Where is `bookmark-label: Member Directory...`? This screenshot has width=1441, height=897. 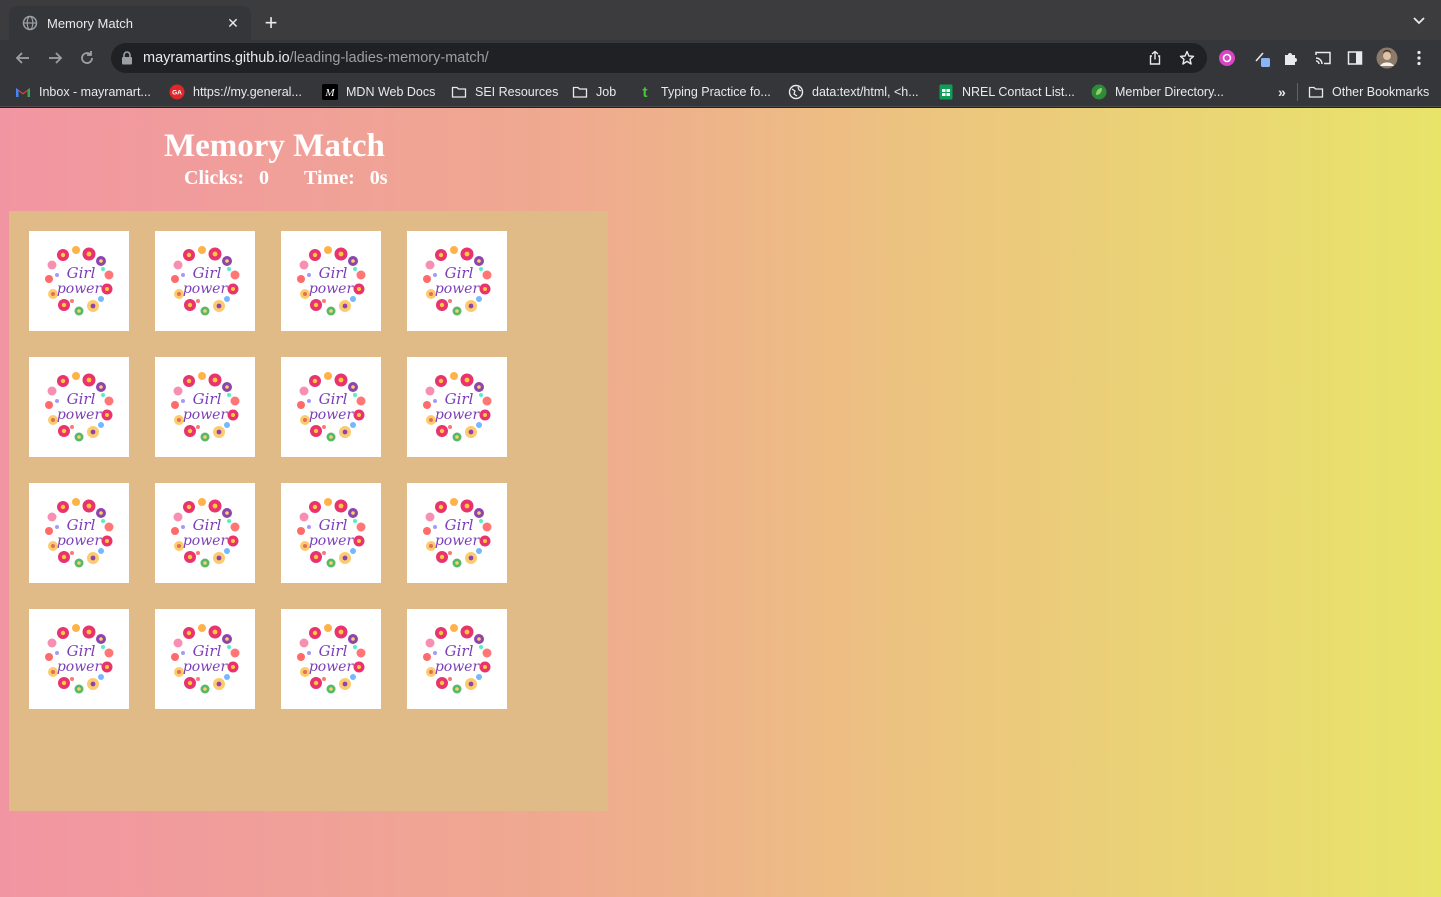
bookmark-label: Member Directory... is located at coordinates (1169, 92).